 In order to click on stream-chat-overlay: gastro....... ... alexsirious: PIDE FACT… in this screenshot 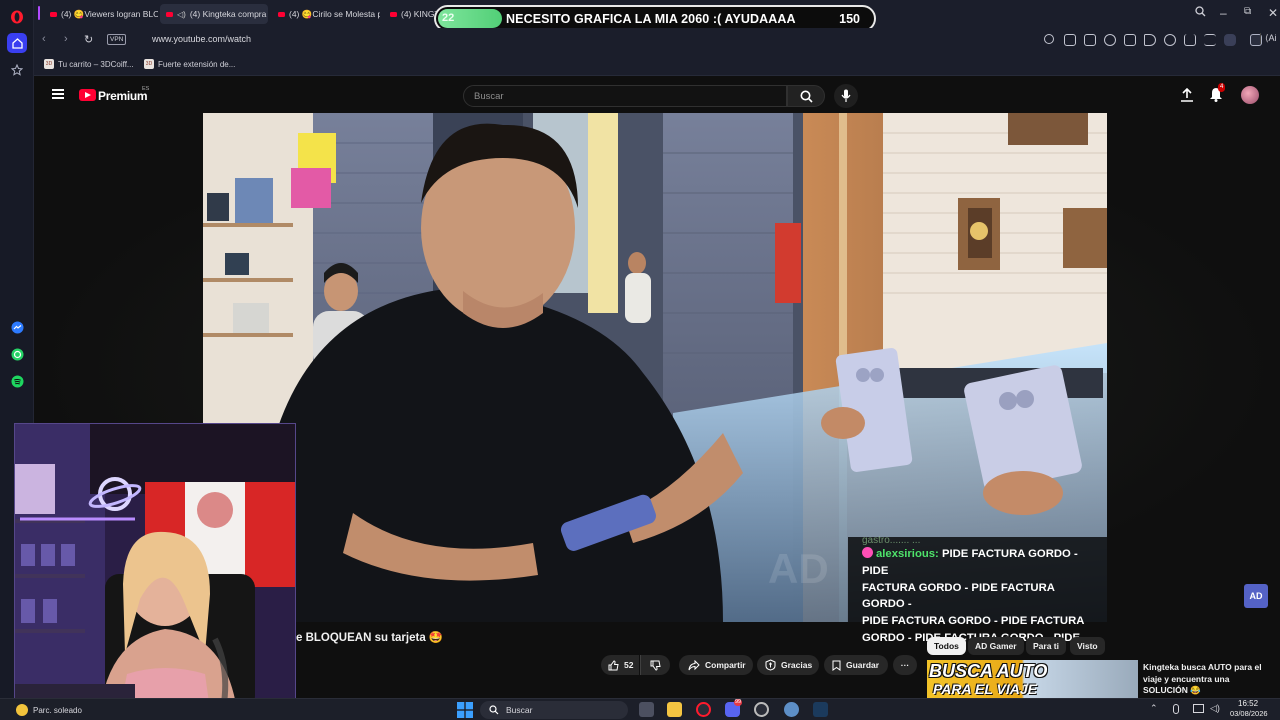, I will do `click(977, 589)`.